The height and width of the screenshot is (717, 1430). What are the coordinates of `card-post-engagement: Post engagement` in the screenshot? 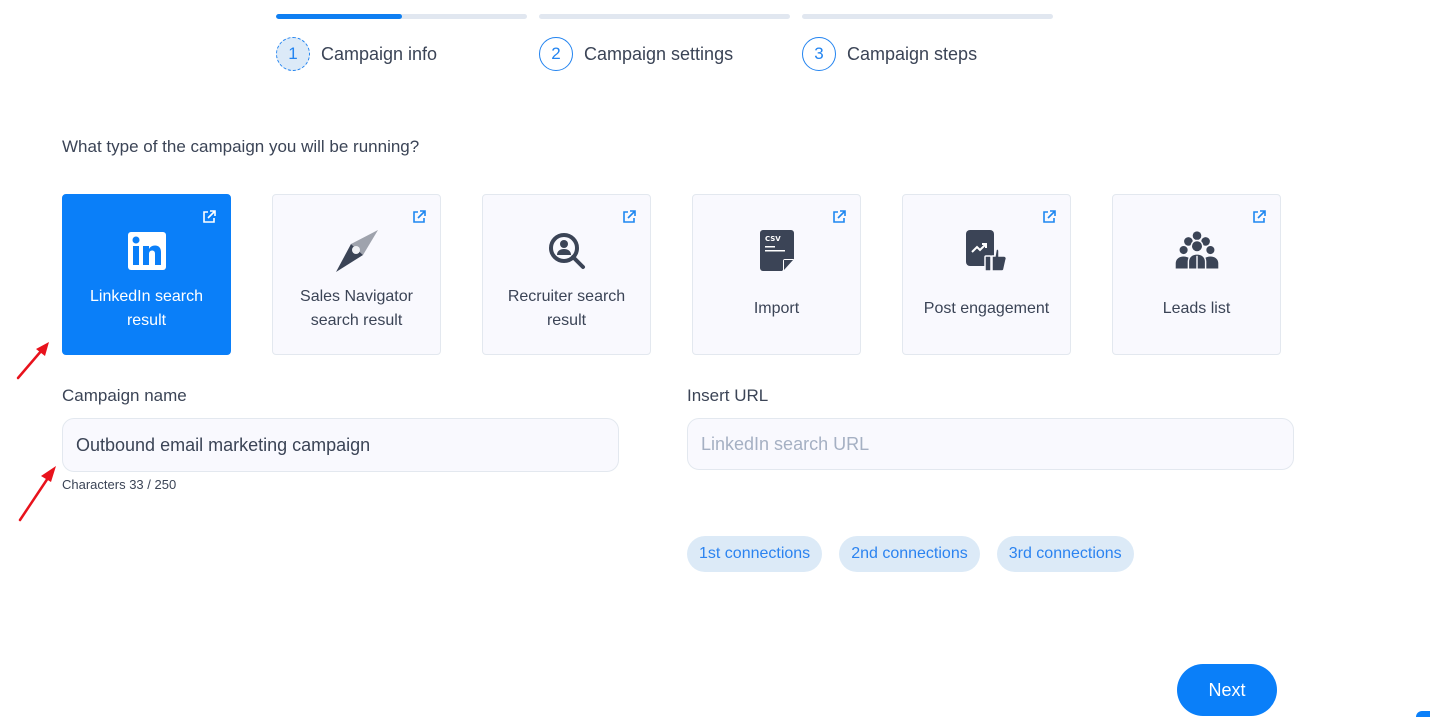 It's located at (986, 274).